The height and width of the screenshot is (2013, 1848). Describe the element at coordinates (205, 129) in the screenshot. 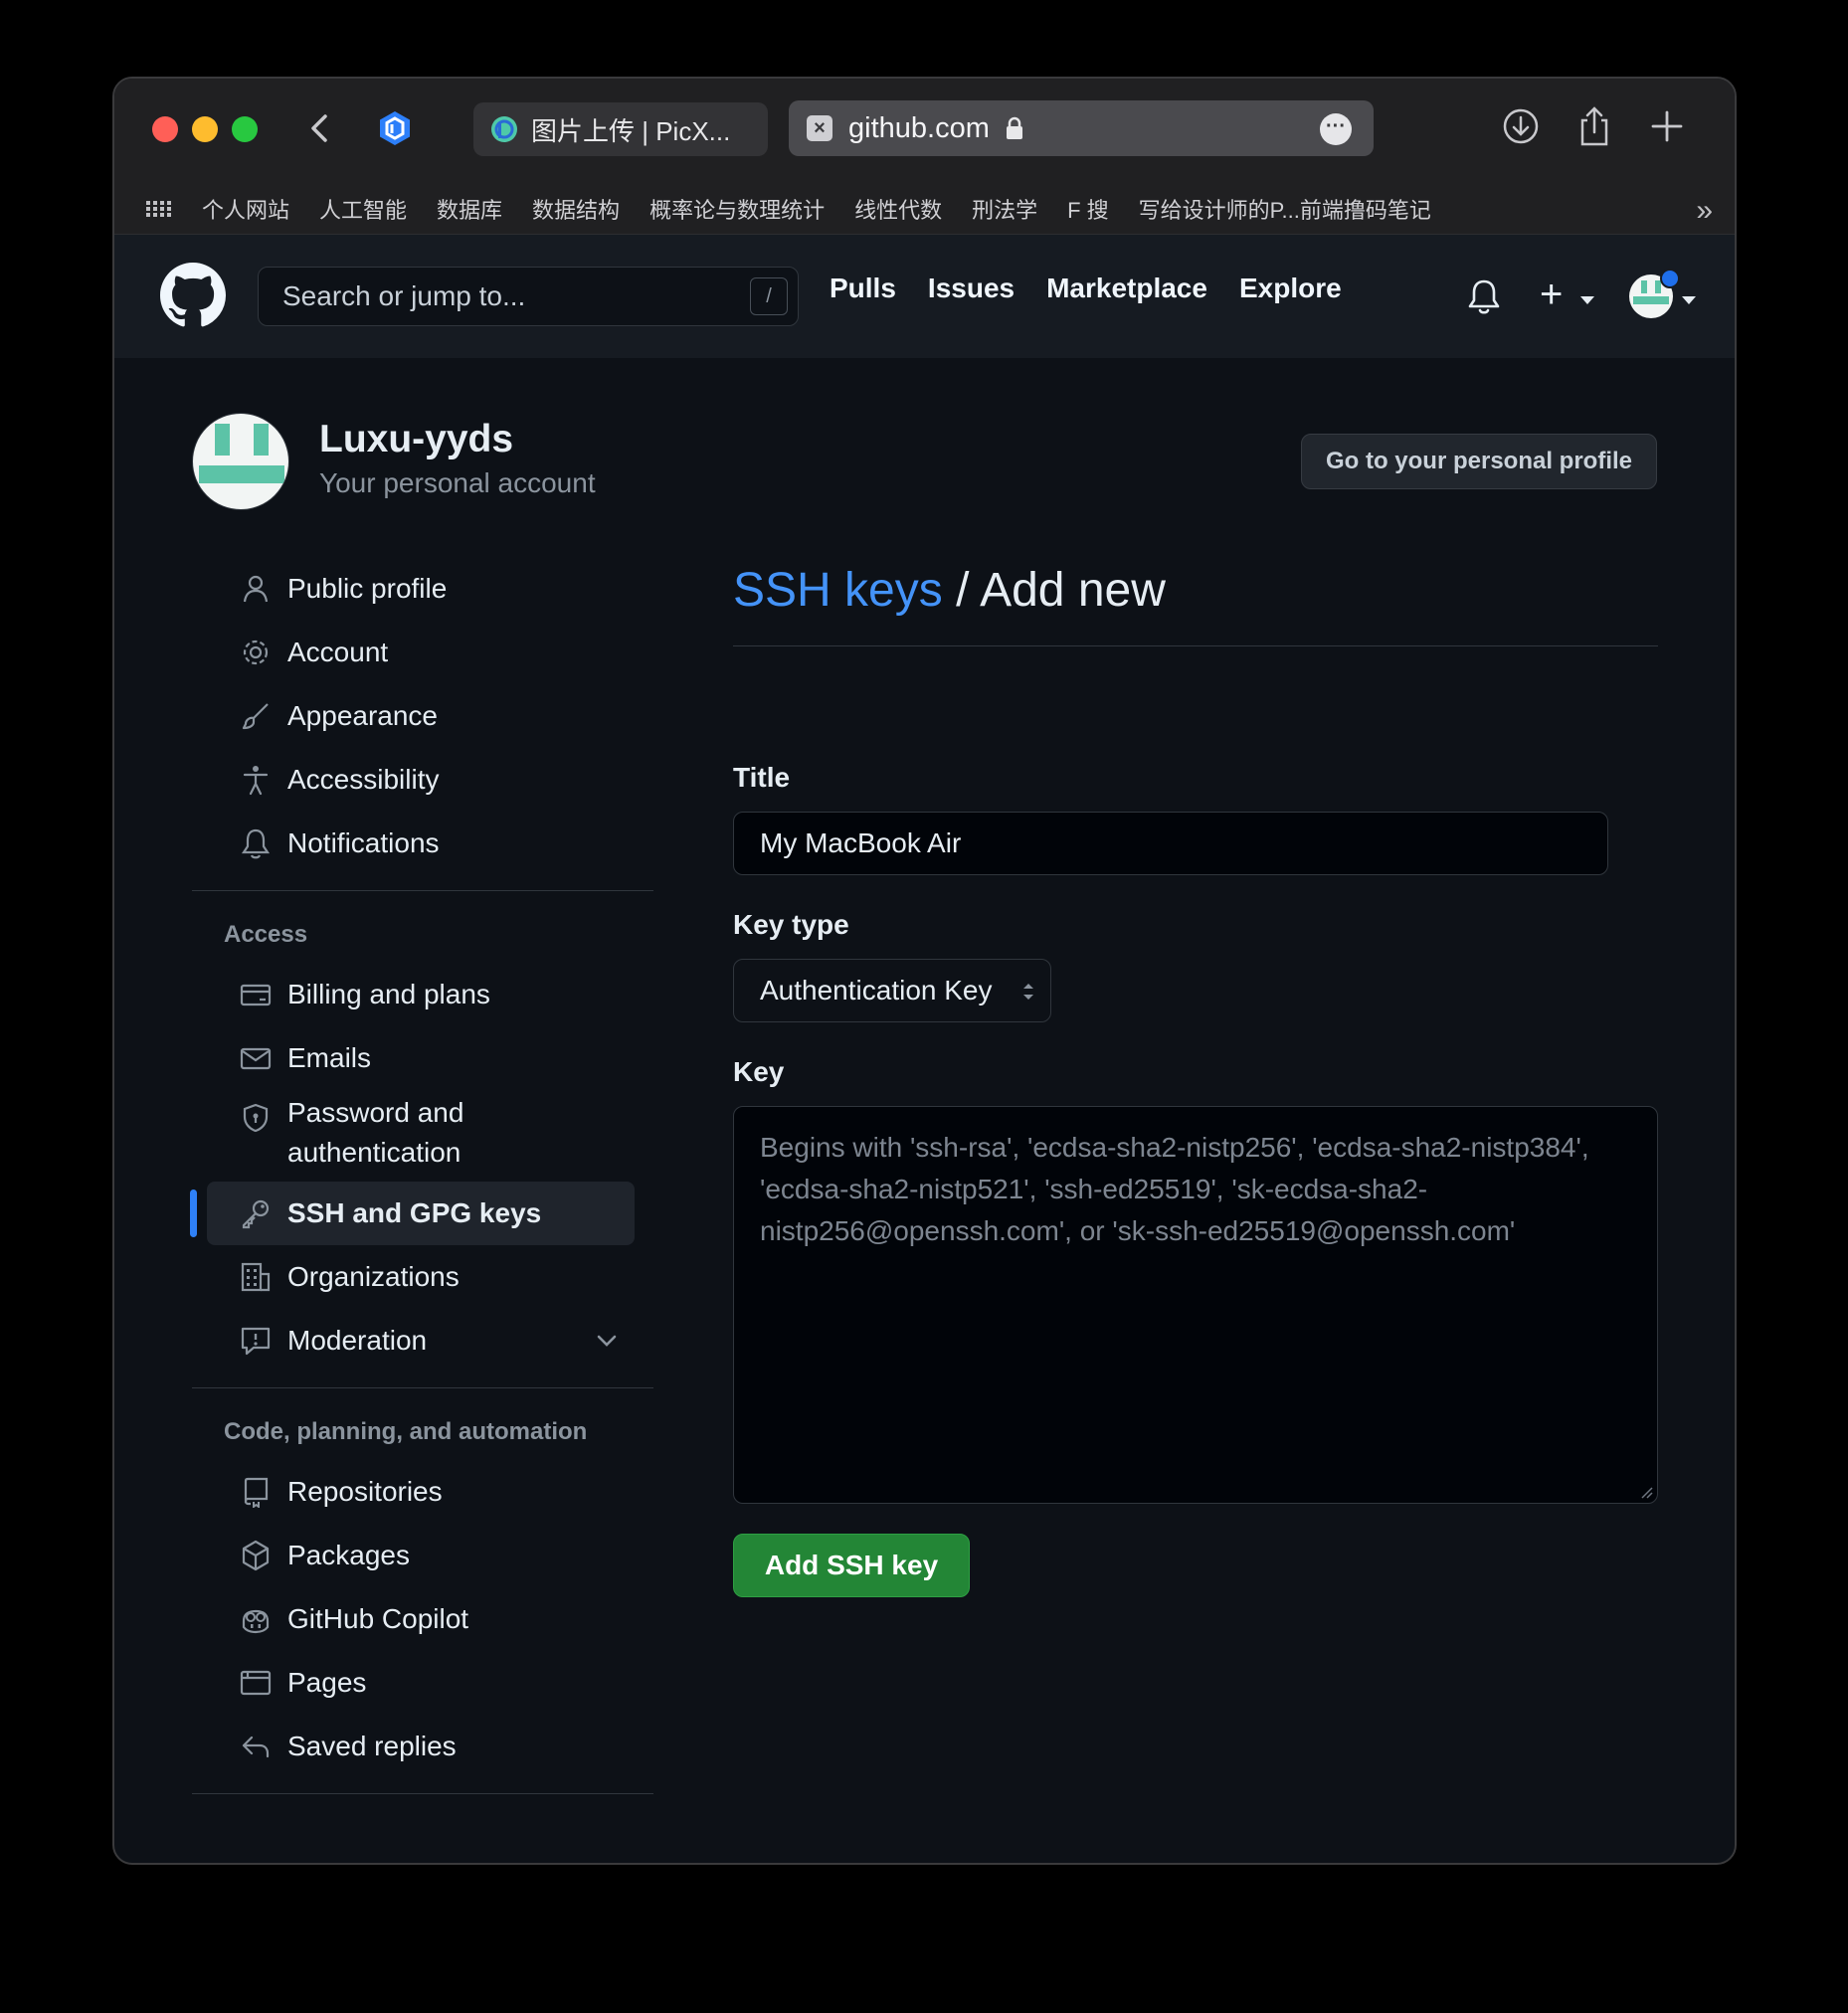

I see `minimize-window-button` at that location.